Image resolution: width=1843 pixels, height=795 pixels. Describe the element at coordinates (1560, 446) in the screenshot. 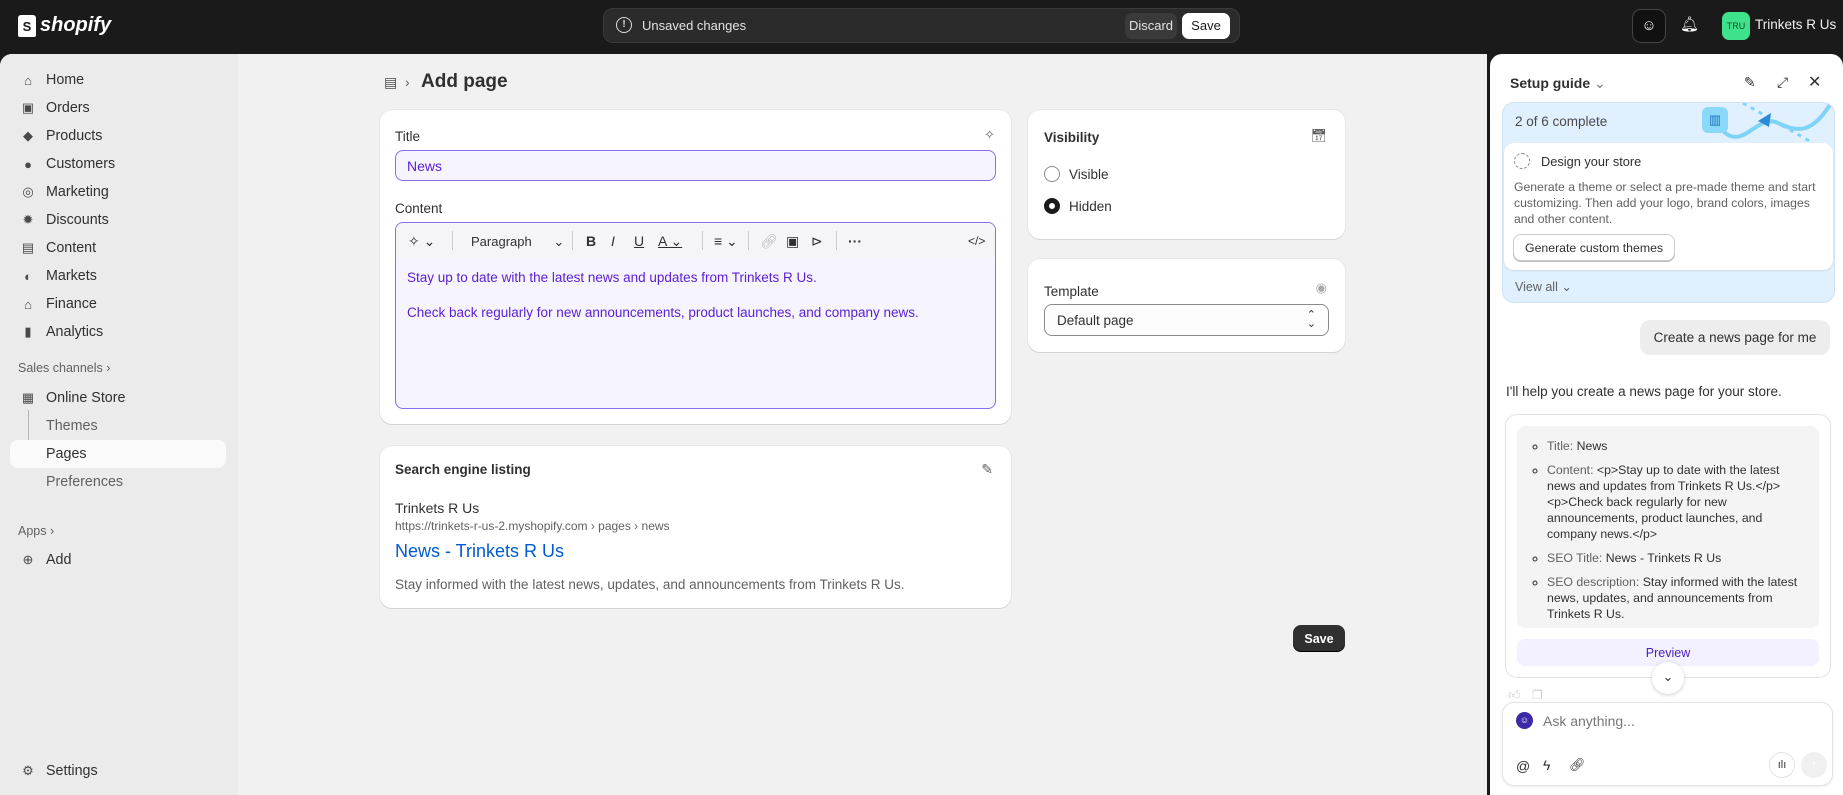

I see `detail-key: Title:` at that location.